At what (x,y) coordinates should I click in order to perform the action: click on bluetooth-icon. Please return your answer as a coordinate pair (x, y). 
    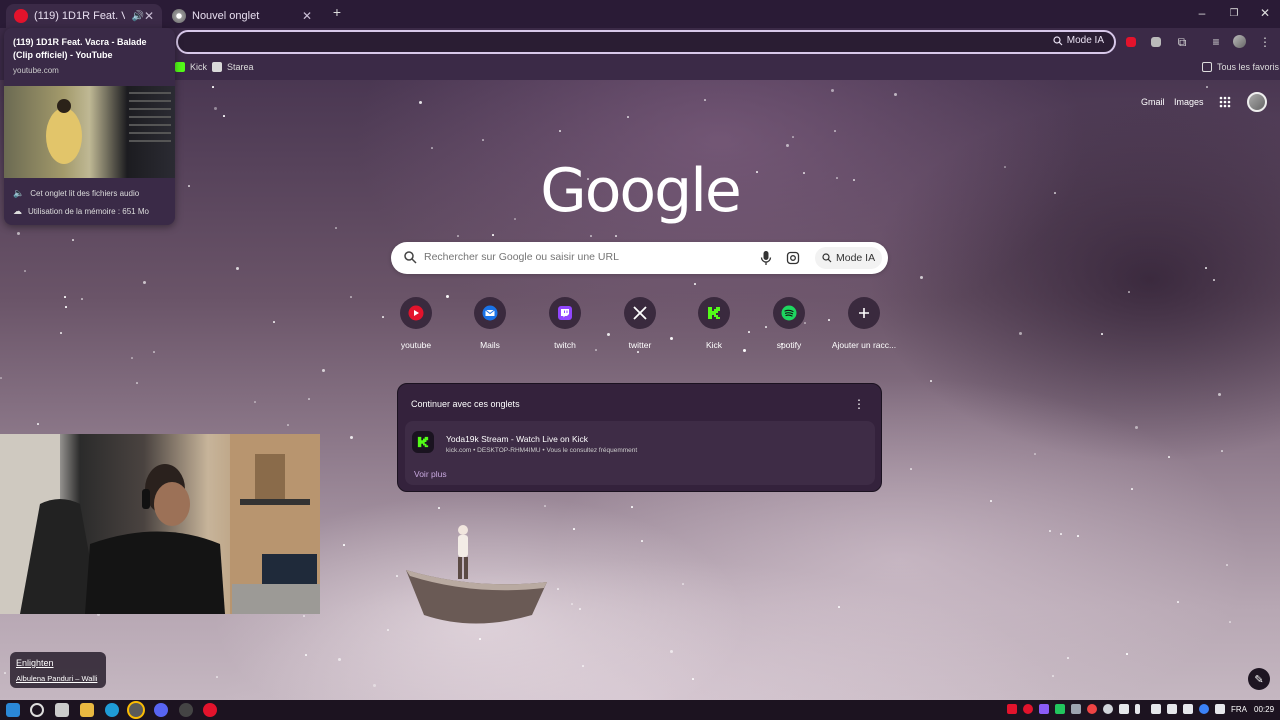
    Looking at the image, I should click on (1204, 709).